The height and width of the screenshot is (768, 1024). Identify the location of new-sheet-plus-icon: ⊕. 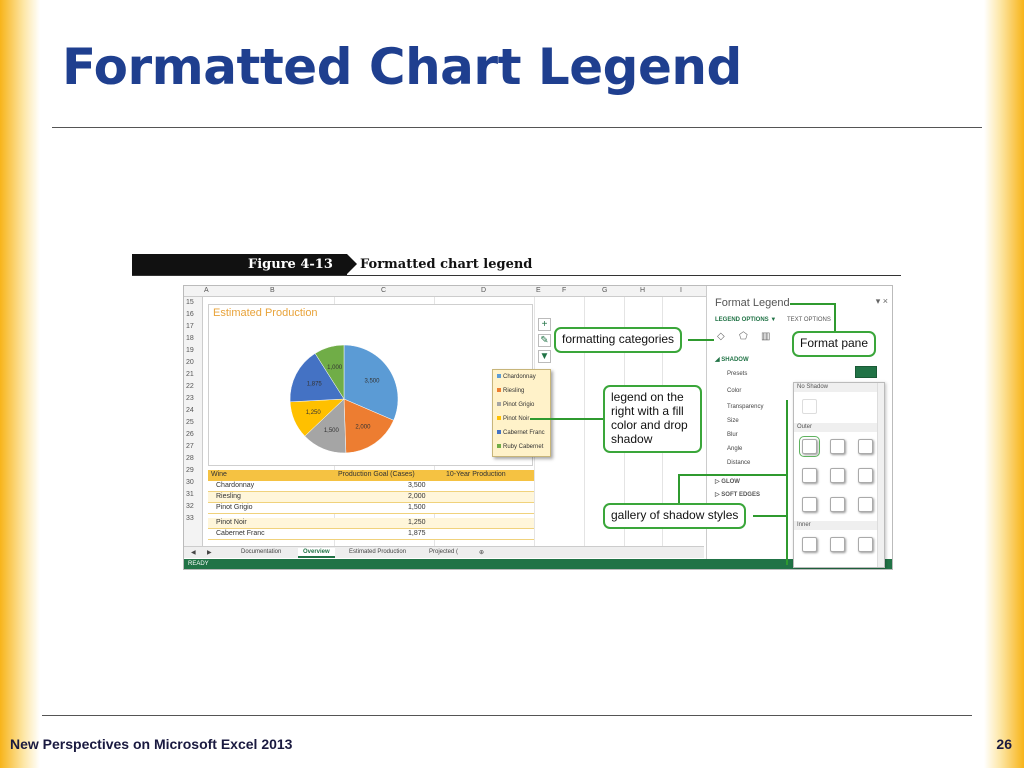
(481, 553).